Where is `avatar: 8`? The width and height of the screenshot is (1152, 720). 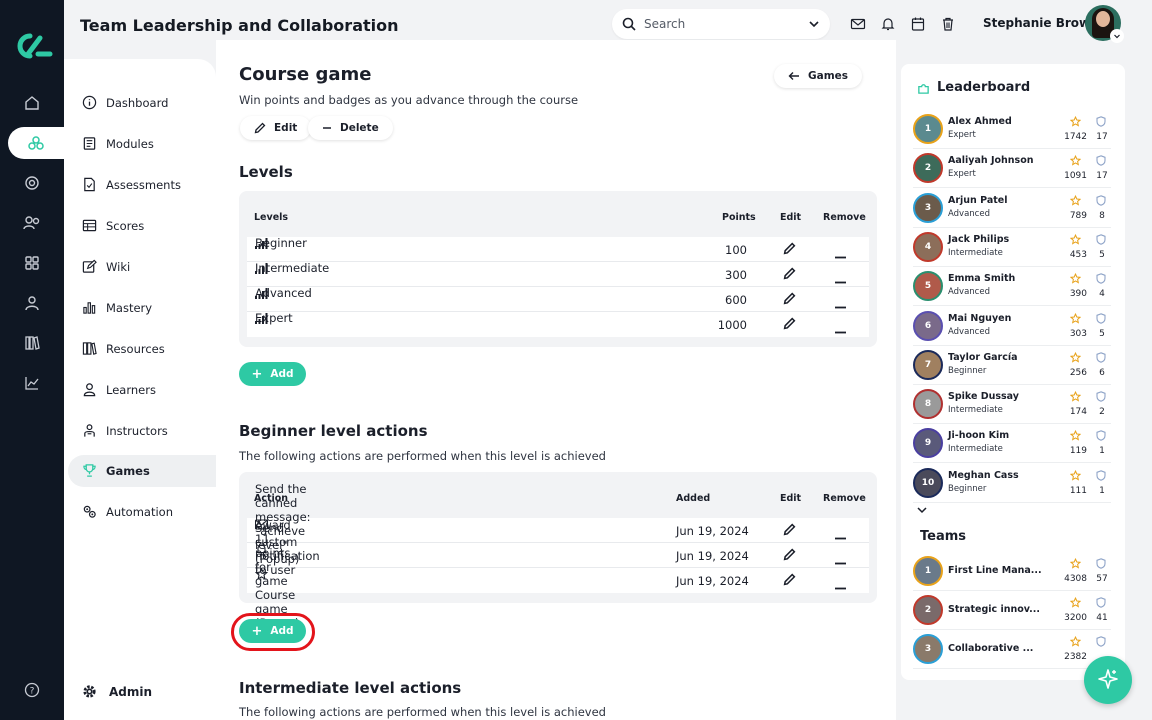
avatar: 8 is located at coordinates (928, 404).